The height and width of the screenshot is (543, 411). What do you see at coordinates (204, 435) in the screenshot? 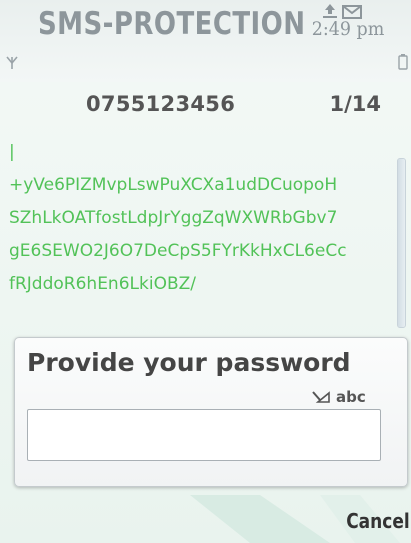
I see `password-input` at bounding box center [204, 435].